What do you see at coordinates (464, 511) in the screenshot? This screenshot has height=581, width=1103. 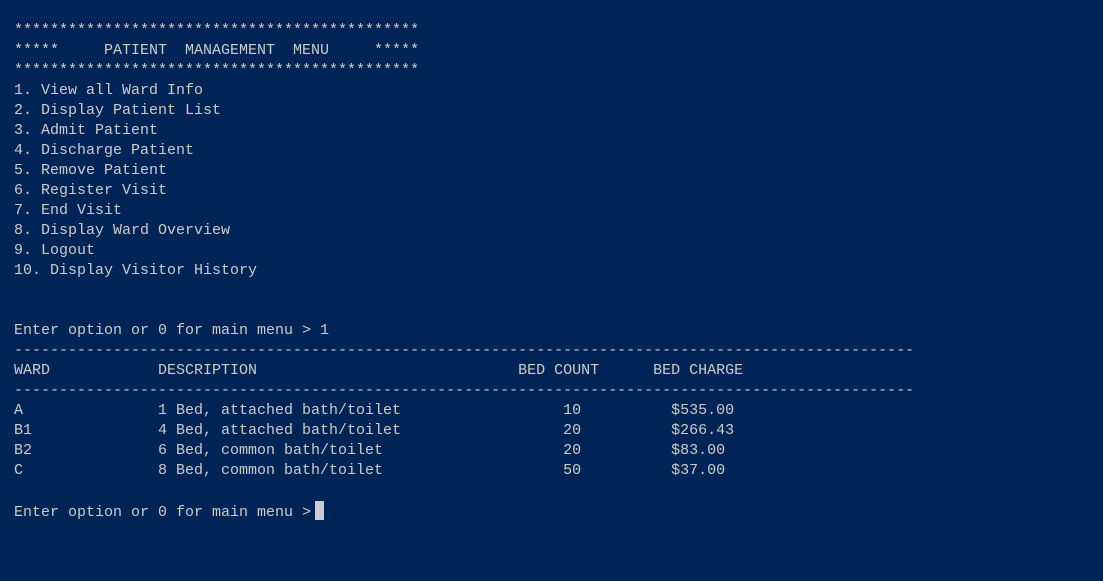 I see `input-prompt-line: Enter option or 0 for main menu >` at bounding box center [464, 511].